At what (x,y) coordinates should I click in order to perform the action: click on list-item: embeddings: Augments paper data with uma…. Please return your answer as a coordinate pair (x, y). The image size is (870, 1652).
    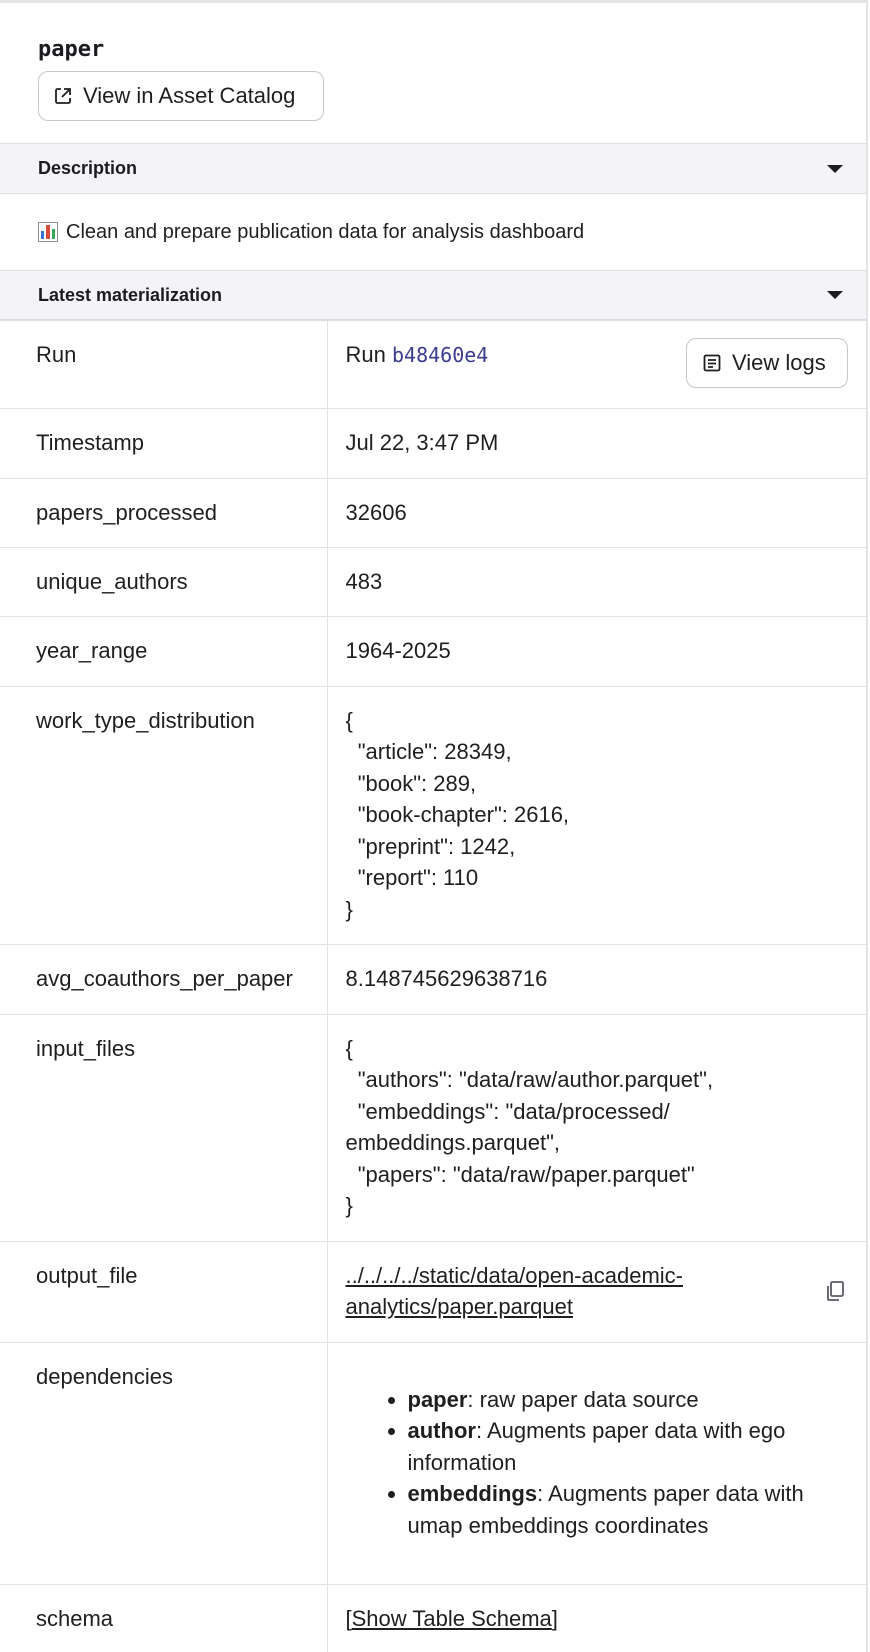
    Looking at the image, I should click on (629, 1509).